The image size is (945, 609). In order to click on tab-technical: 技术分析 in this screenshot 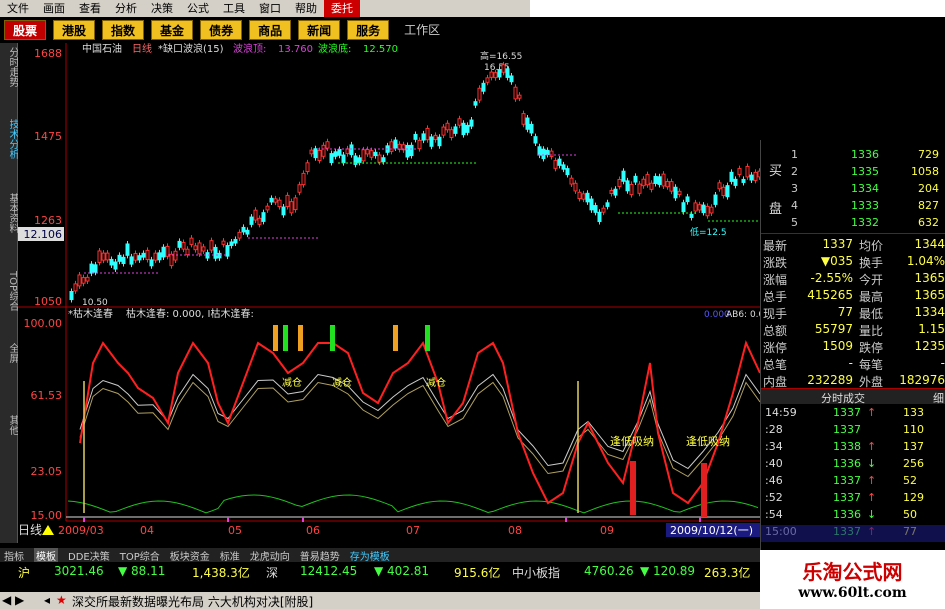, I will do `click(9, 139)`.